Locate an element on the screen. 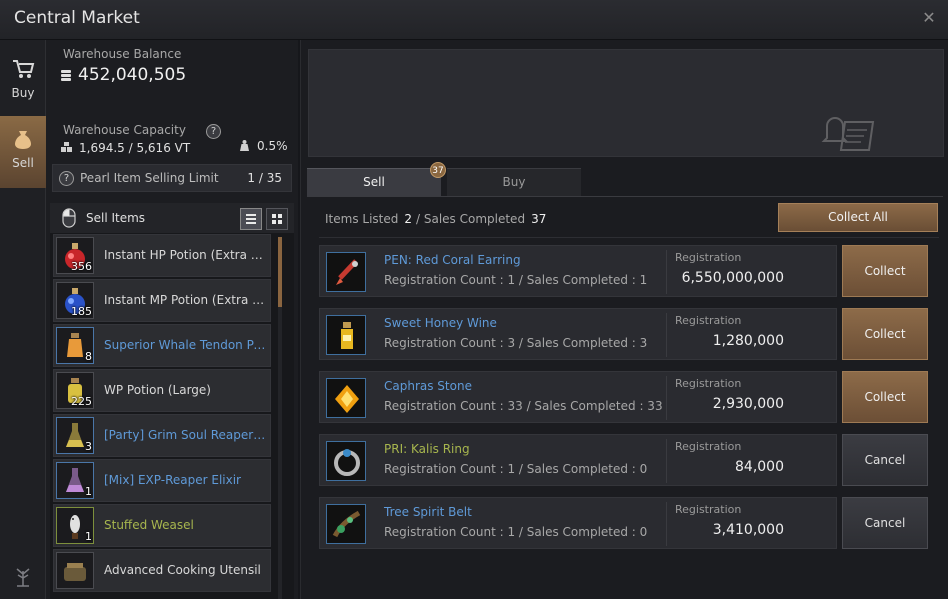 This screenshot has height=599, width=948. warehouse-balance: 452,040,505 is located at coordinates (123, 75).